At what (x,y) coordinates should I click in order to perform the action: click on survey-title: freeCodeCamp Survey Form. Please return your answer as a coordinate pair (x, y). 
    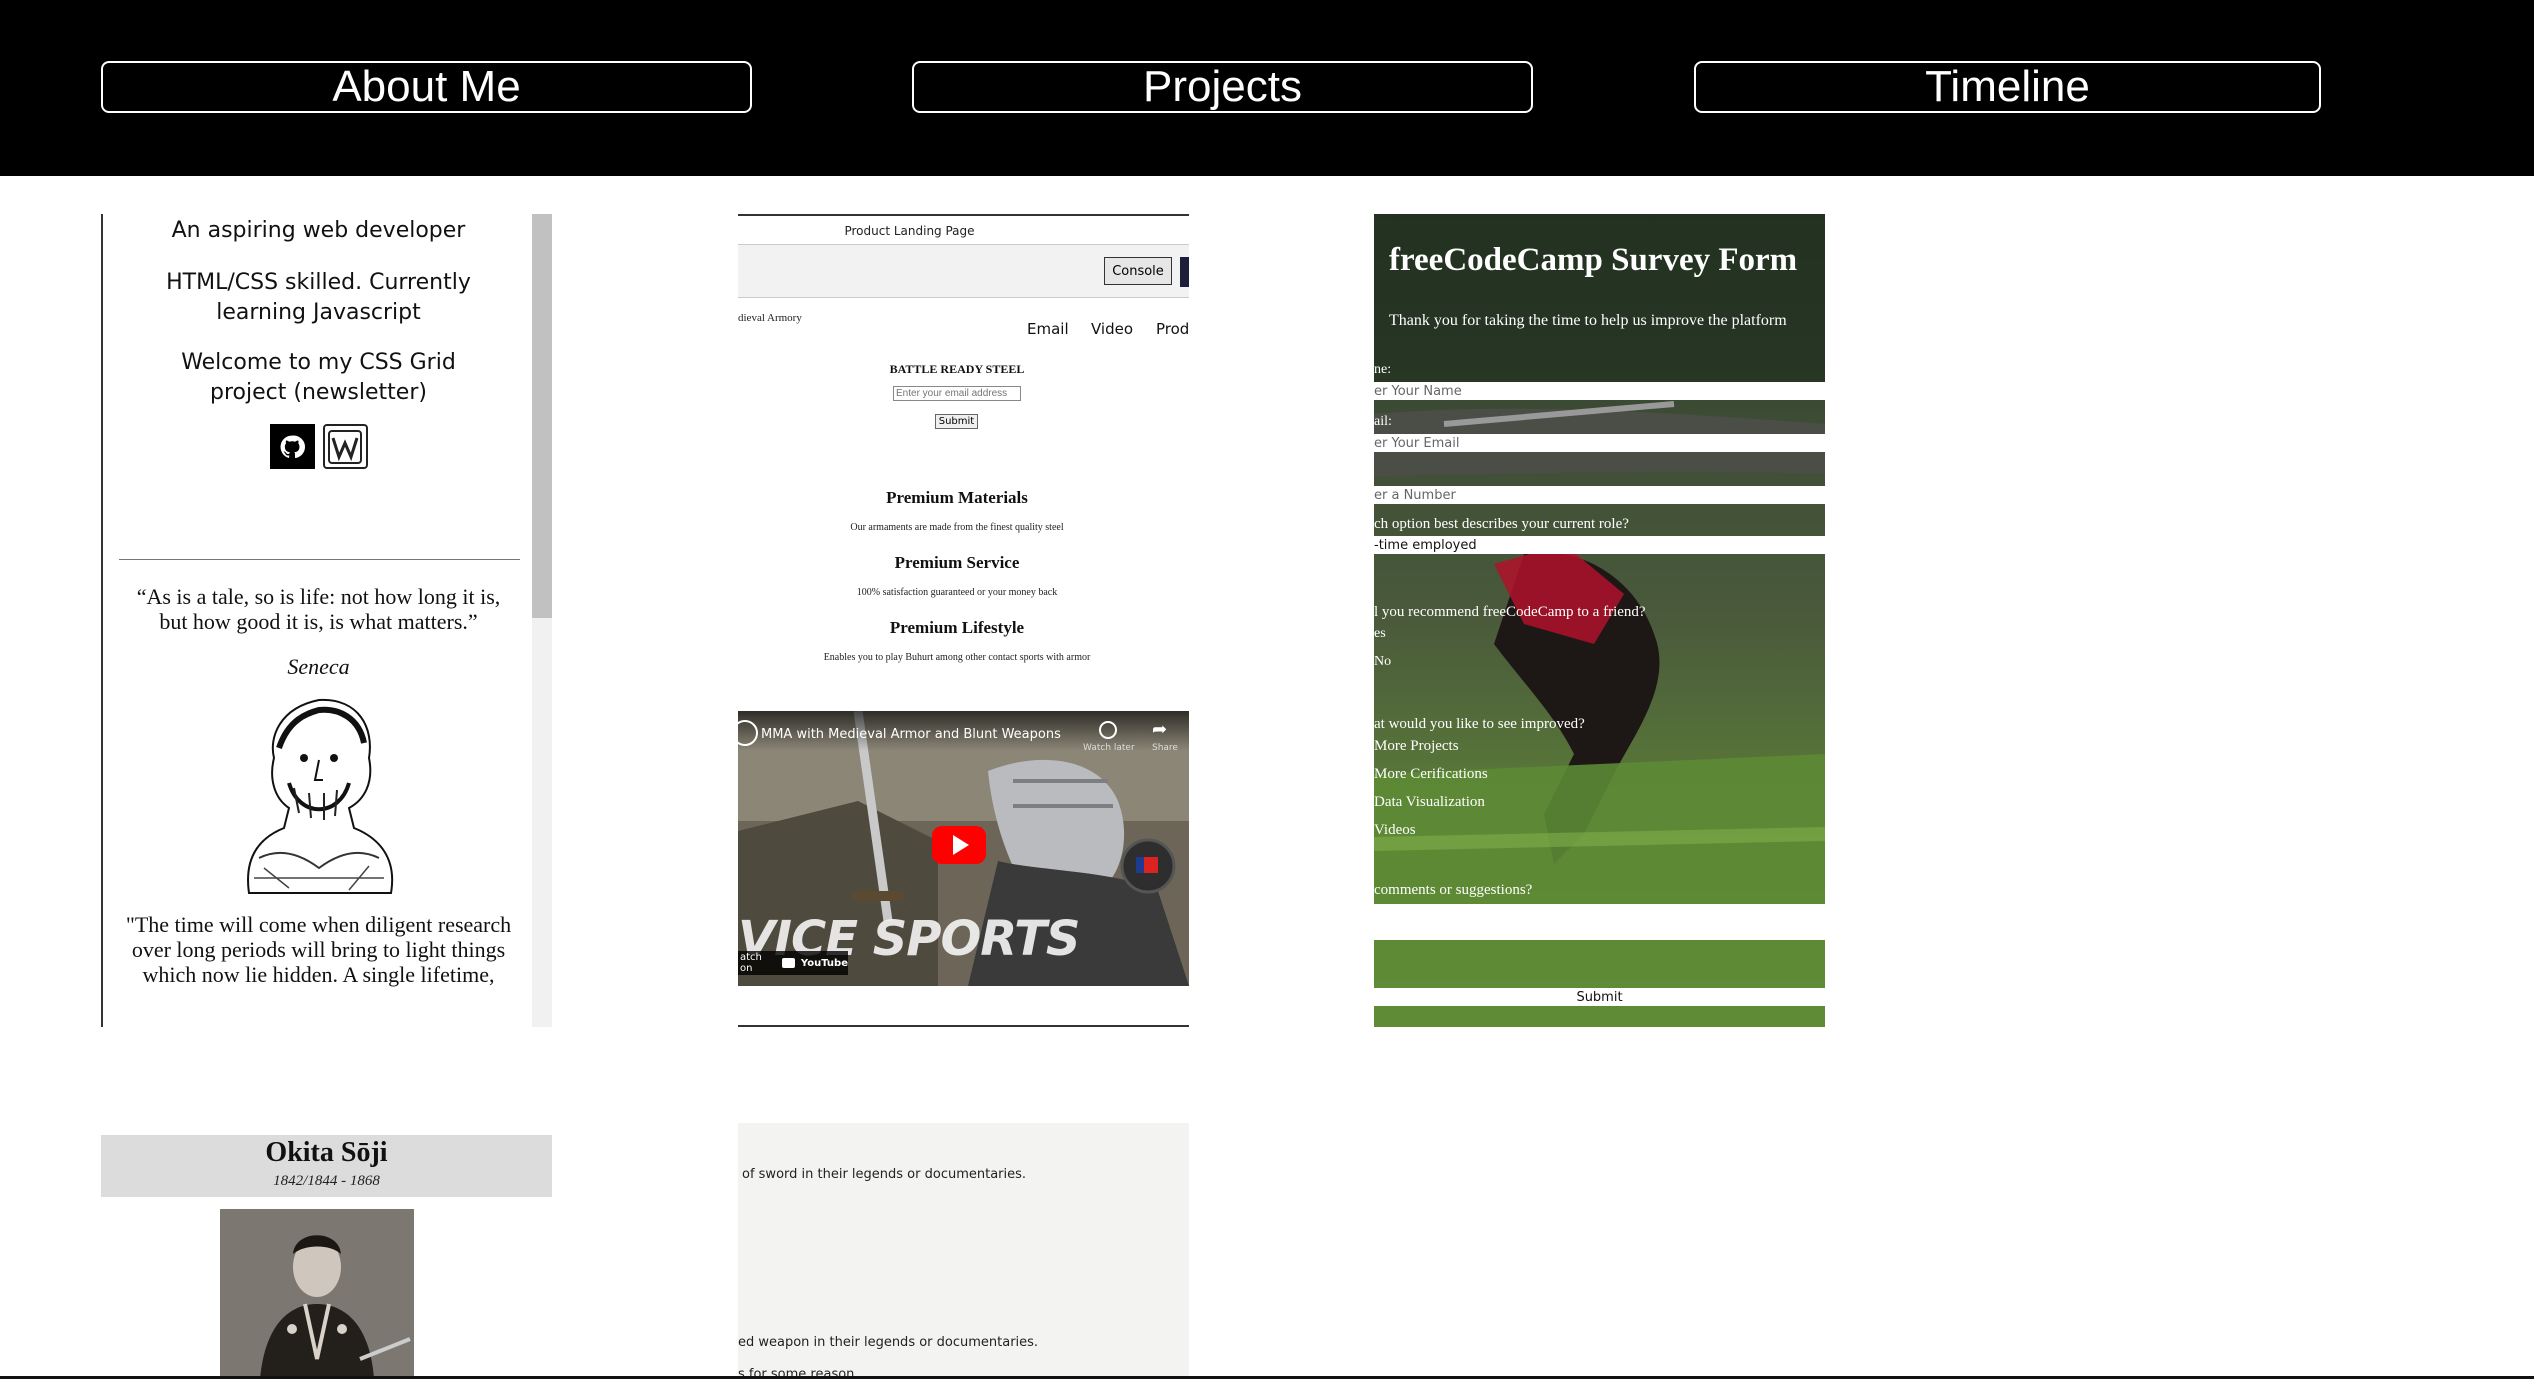
    Looking at the image, I should click on (1593, 260).